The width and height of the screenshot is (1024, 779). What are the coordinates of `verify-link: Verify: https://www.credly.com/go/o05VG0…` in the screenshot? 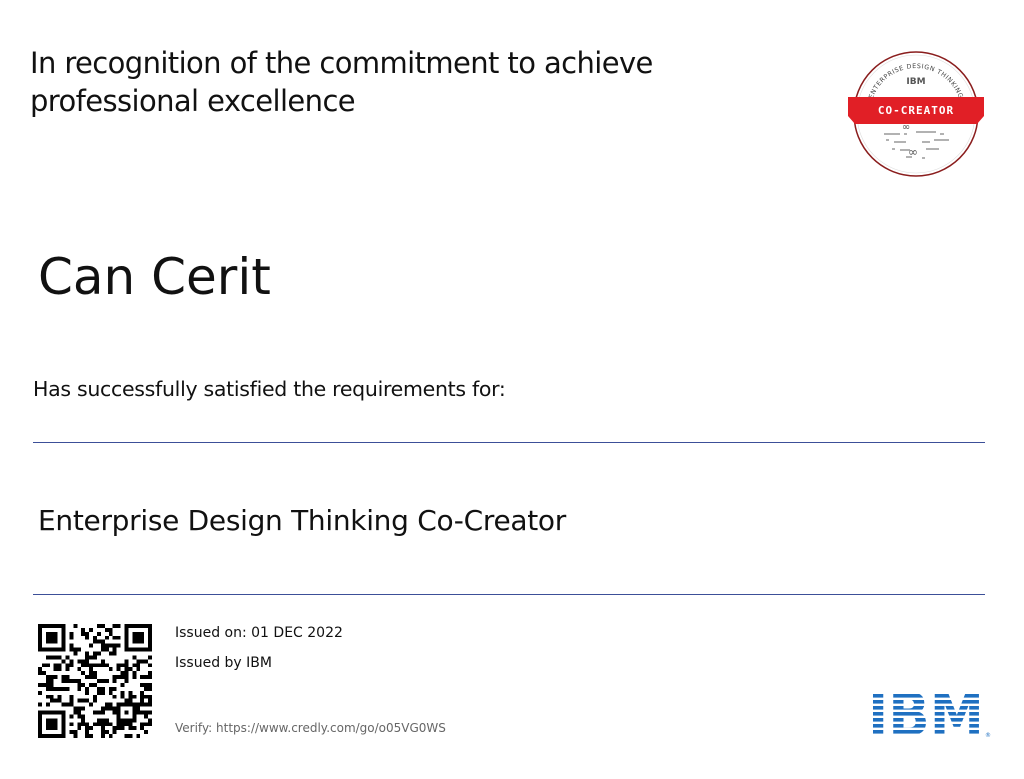 It's located at (310, 728).